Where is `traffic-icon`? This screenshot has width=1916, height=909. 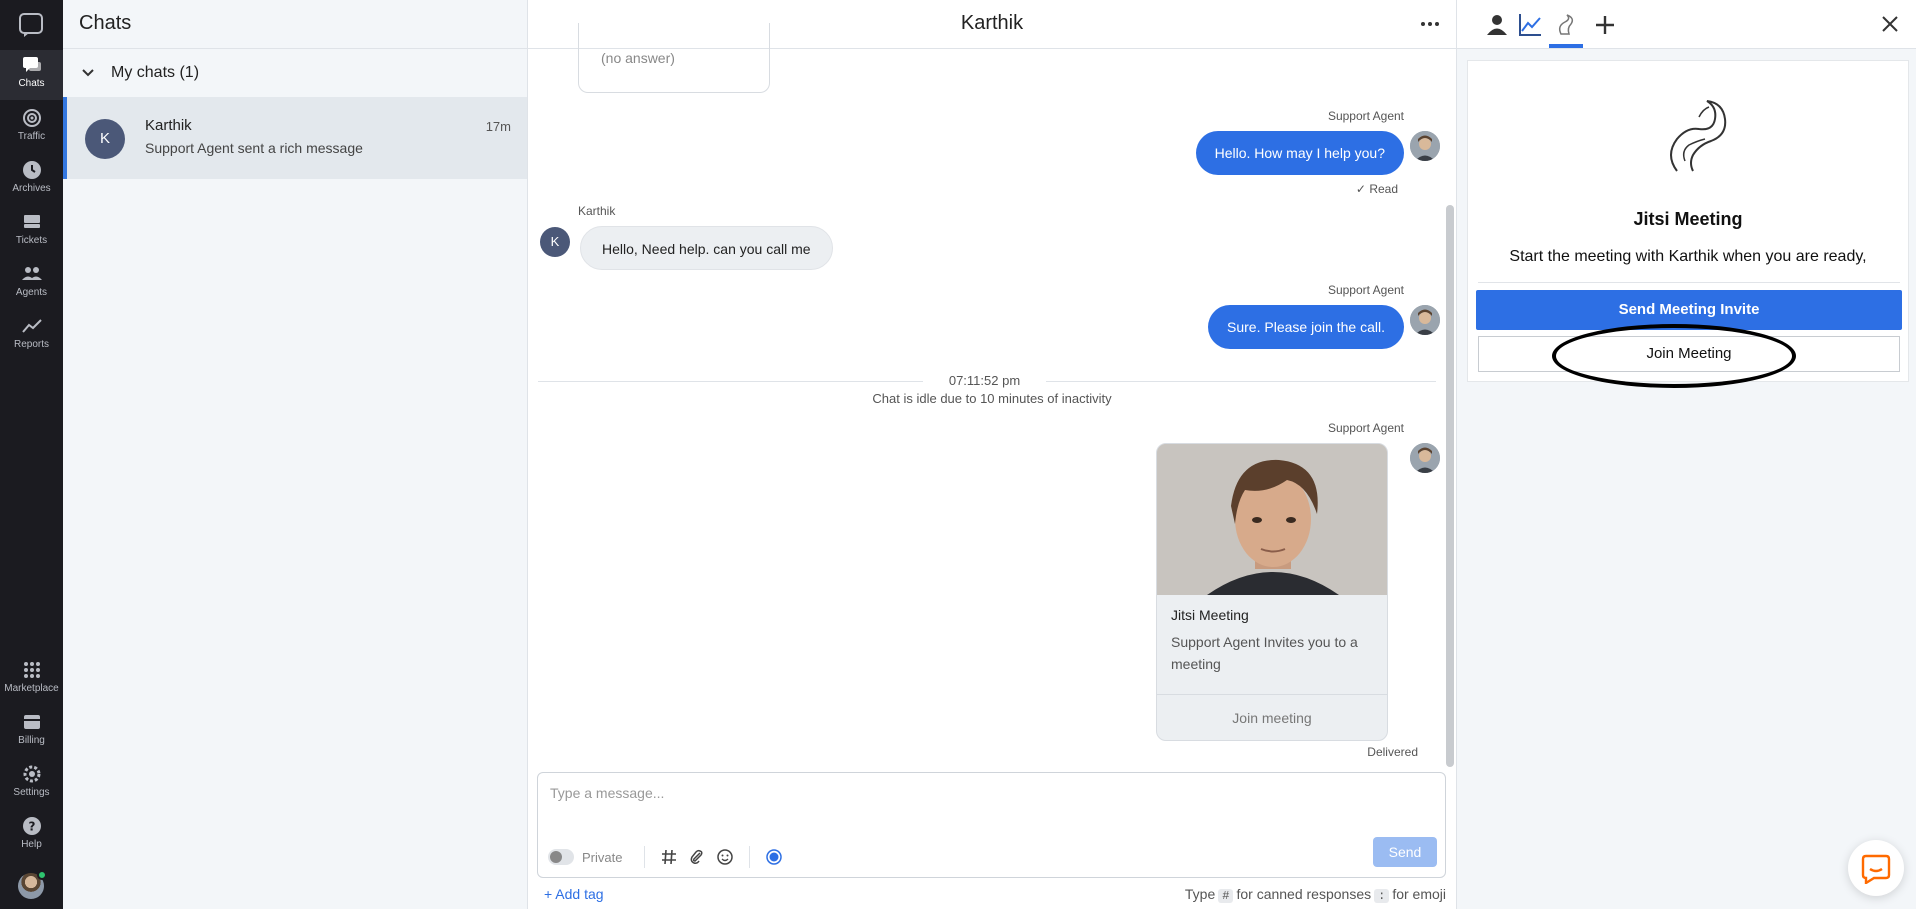 traffic-icon is located at coordinates (31, 118).